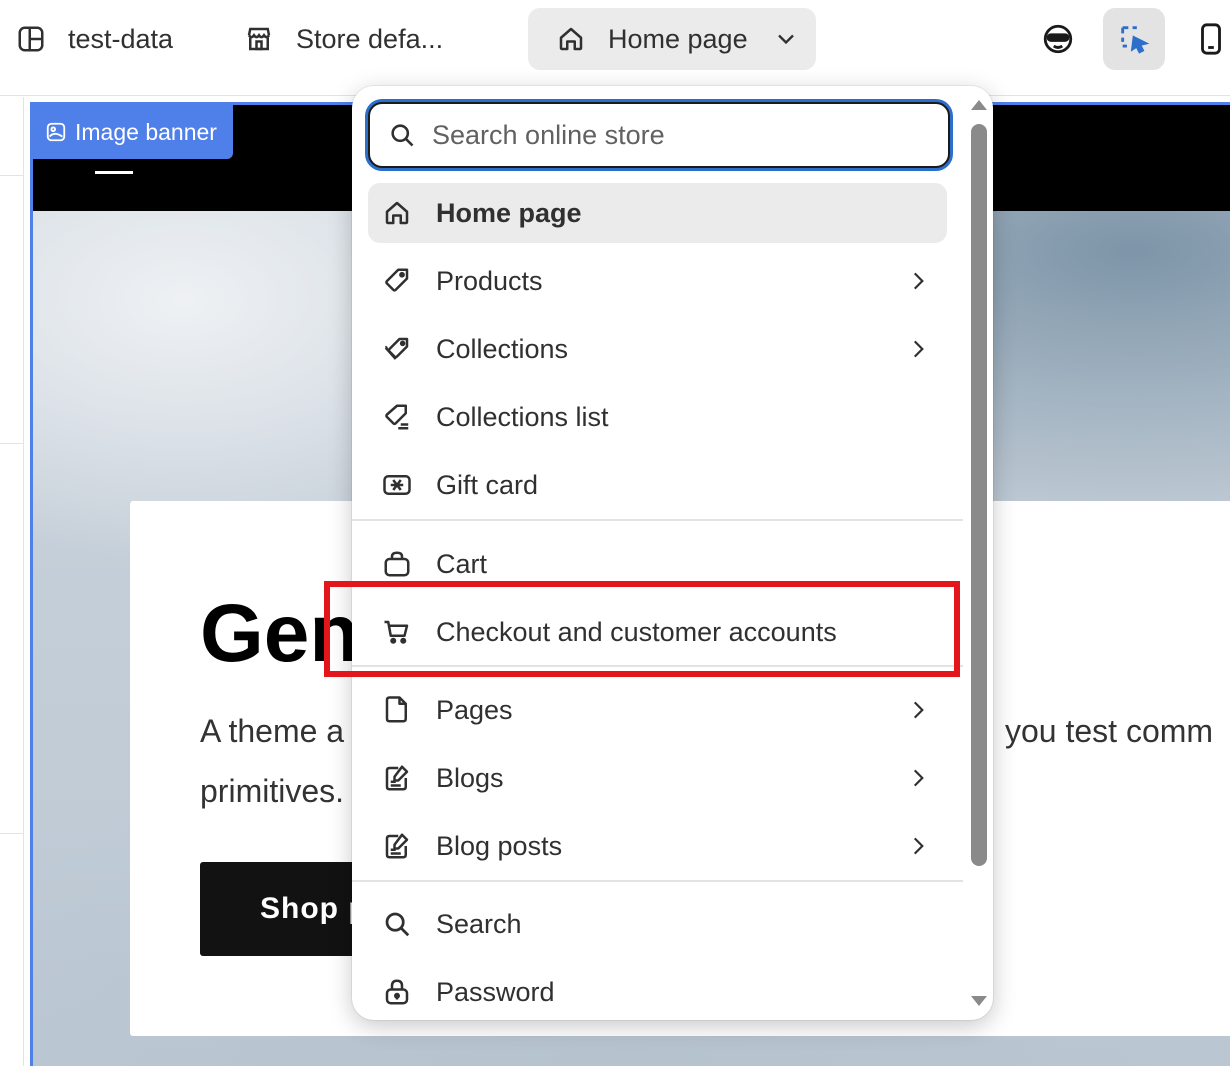 Image resolution: width=1230 pixels, height=1066 pixels. What do you see at coordinates (397, 992) in the screenshot?
I see `lock-icon` at bounding box center [397, 992].